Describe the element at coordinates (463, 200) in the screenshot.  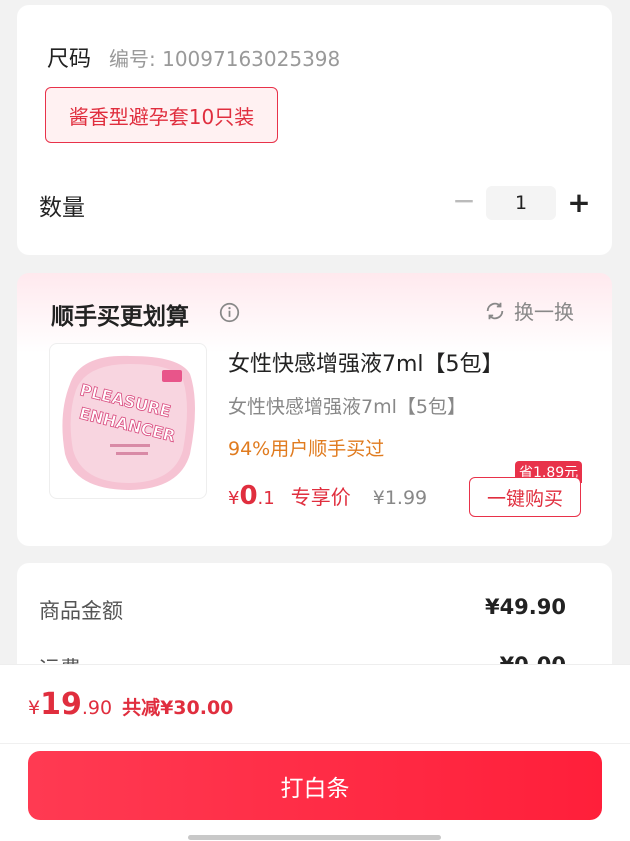
I see `quantity-decrease-button: −` at that location.